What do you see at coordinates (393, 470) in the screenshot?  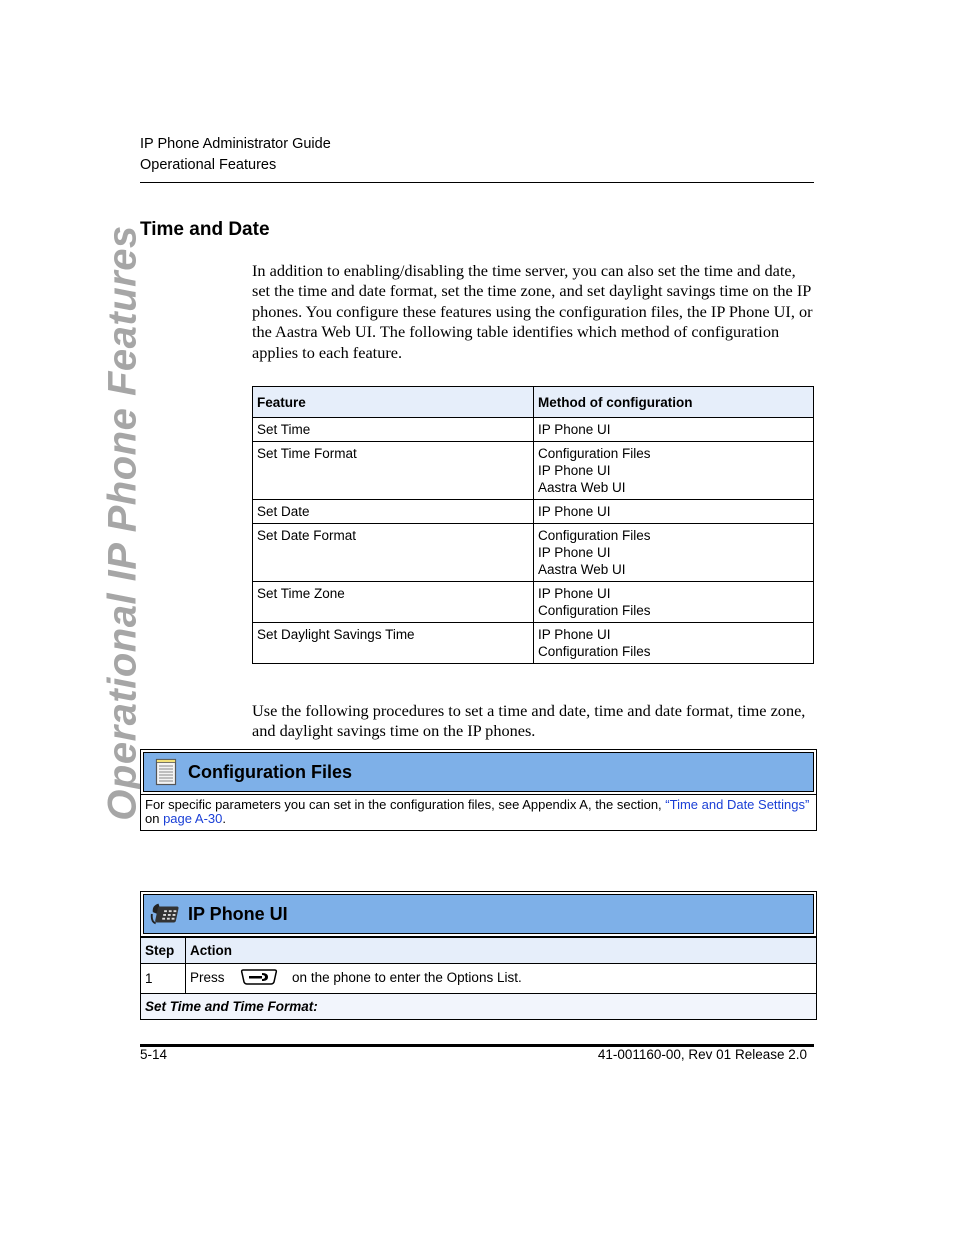 I see `feature-cell: Set Time Format` at bounding box center [393, 470].